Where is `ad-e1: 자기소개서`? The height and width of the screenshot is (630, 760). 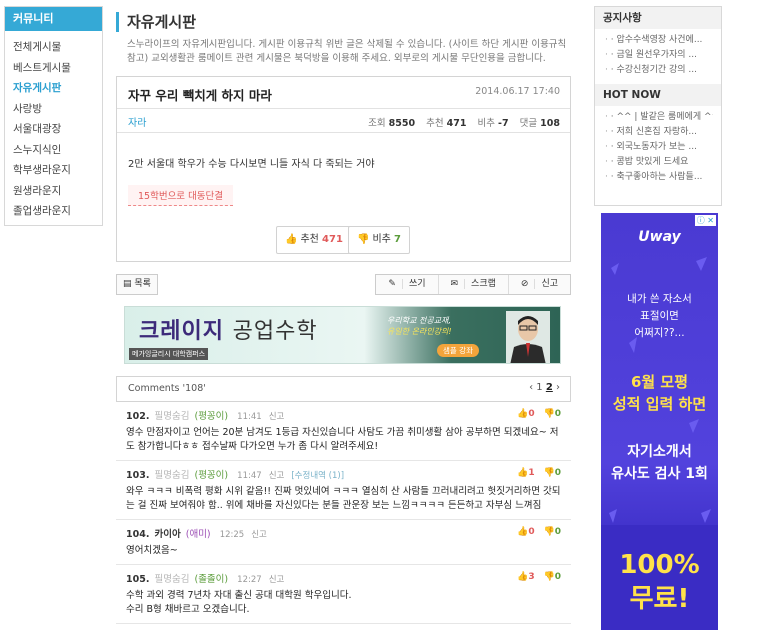
ad-e1: 자기소개서 is located at coordinates (659, 452).